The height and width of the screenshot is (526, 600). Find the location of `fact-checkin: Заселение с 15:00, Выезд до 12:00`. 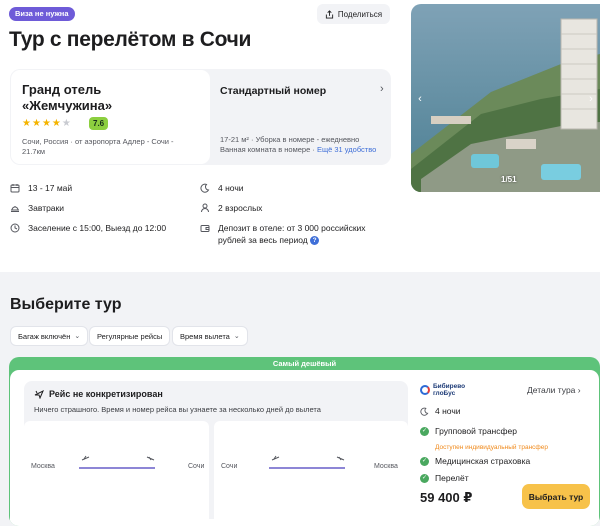

fact-checkin: Заселение с 15:00, Выезд до 12:00 is located at coordinates (88, 228).